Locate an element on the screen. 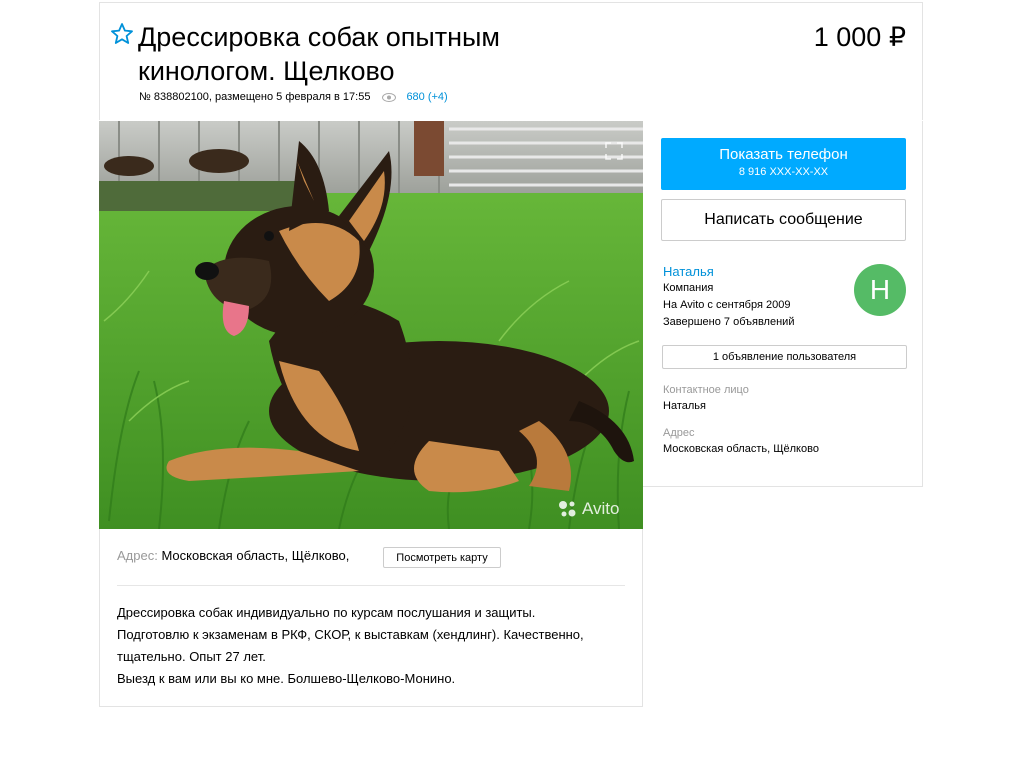  favorite-star-icon is located at coordinates (122, 34).